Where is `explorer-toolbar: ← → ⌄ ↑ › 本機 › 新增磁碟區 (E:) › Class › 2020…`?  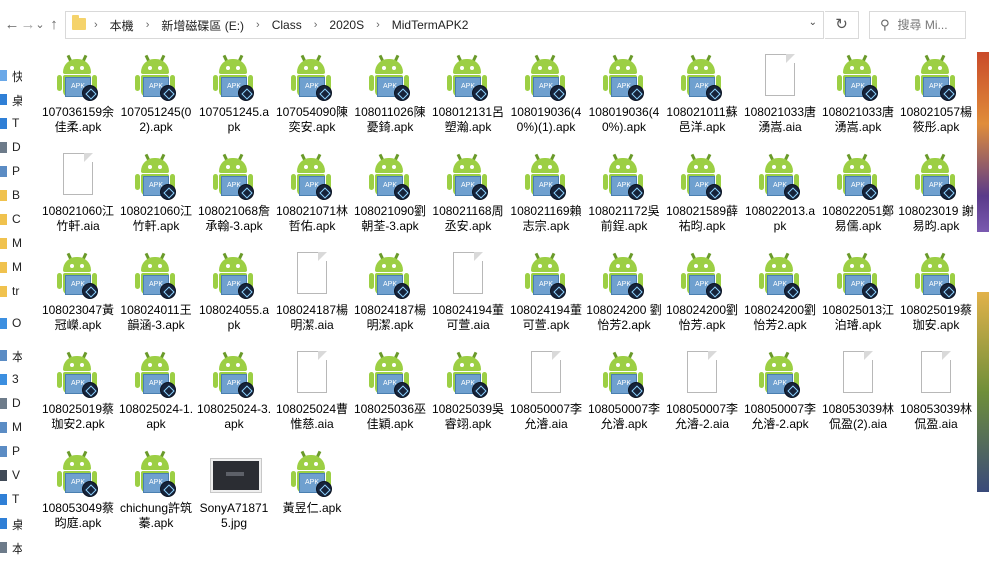
explorer-toolbar: ← → ⌄ ↑ › 本機 › 新增磁碟區 (E:) › Class › 2020… is located at coordinates (494, 26).